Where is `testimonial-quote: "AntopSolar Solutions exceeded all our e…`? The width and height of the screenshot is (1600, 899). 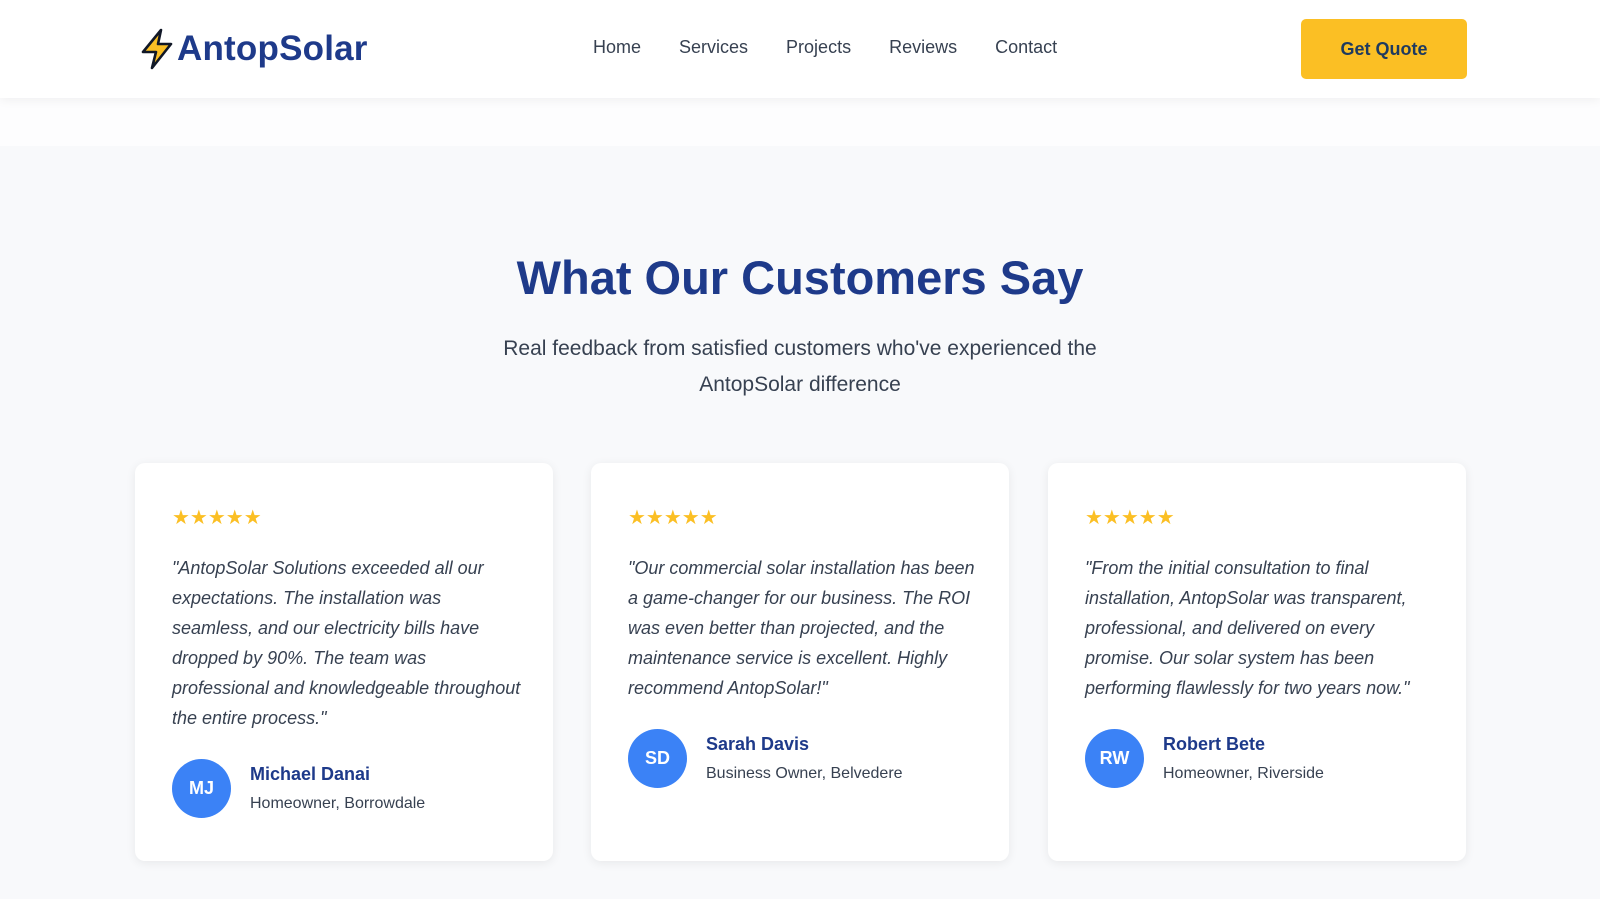
testimonial-quote: "AntopSolar Solutions exceeded all our e… is located at coordinates (346, 643).